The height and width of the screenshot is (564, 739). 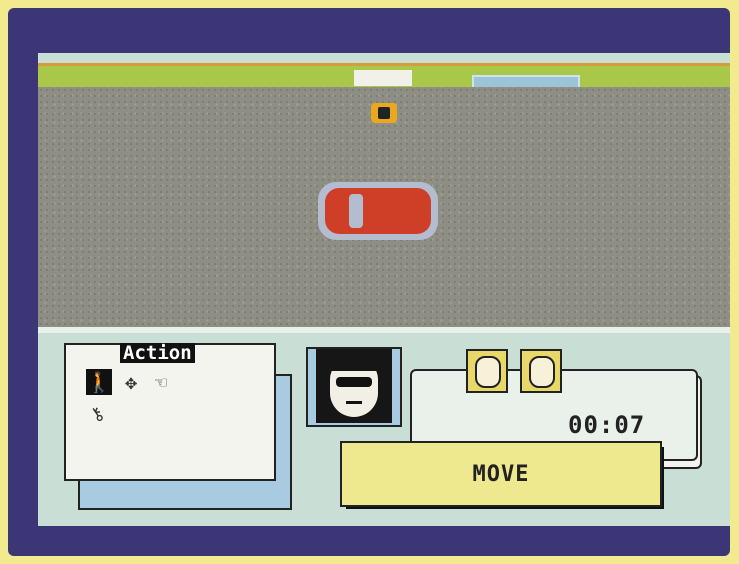 What do you see at coordinates (354, 363) in the screenshot?
I see `hair` at bounding box center [354, 363].